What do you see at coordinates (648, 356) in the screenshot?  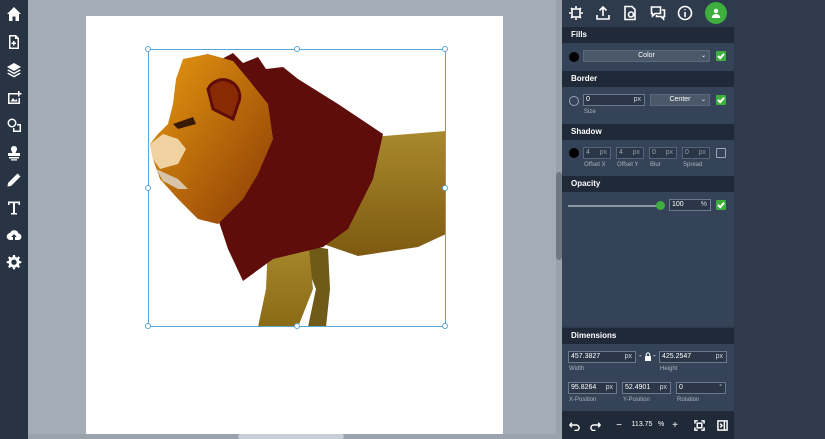 I see `lock-icon` at bounding box center [648, 356].